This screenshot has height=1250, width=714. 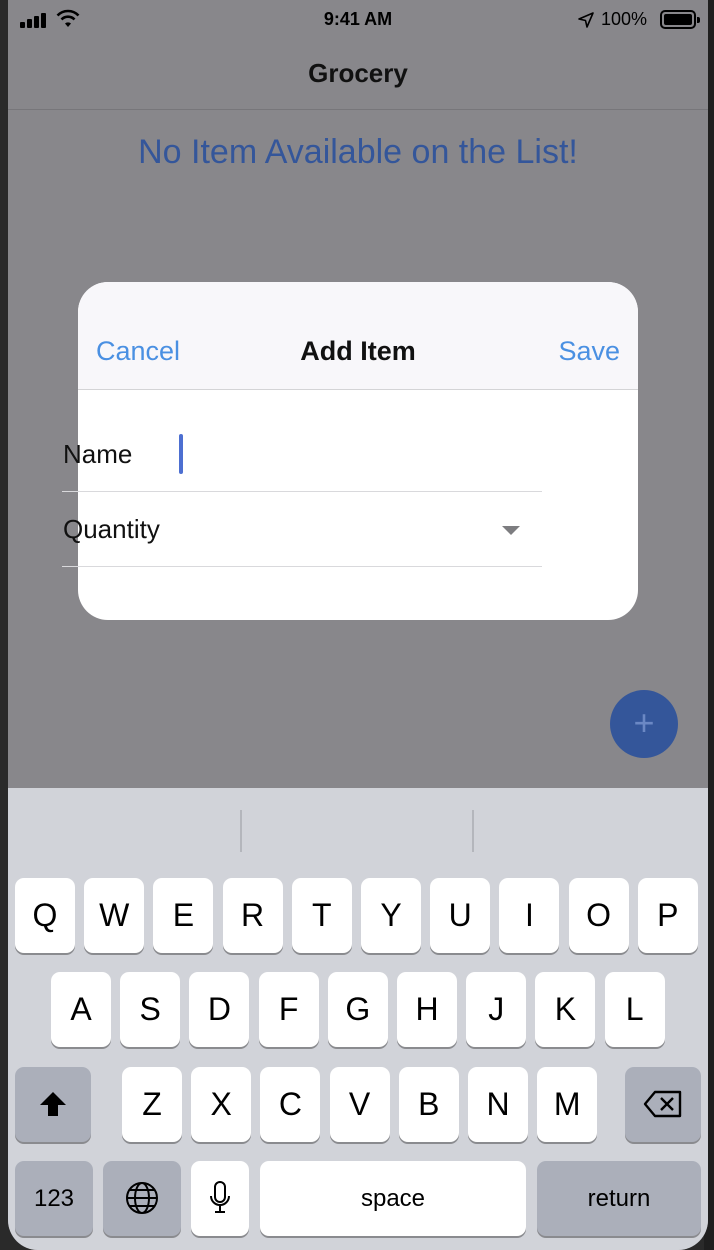 I want to click on key-b: B, so click(x=428, y=1104).